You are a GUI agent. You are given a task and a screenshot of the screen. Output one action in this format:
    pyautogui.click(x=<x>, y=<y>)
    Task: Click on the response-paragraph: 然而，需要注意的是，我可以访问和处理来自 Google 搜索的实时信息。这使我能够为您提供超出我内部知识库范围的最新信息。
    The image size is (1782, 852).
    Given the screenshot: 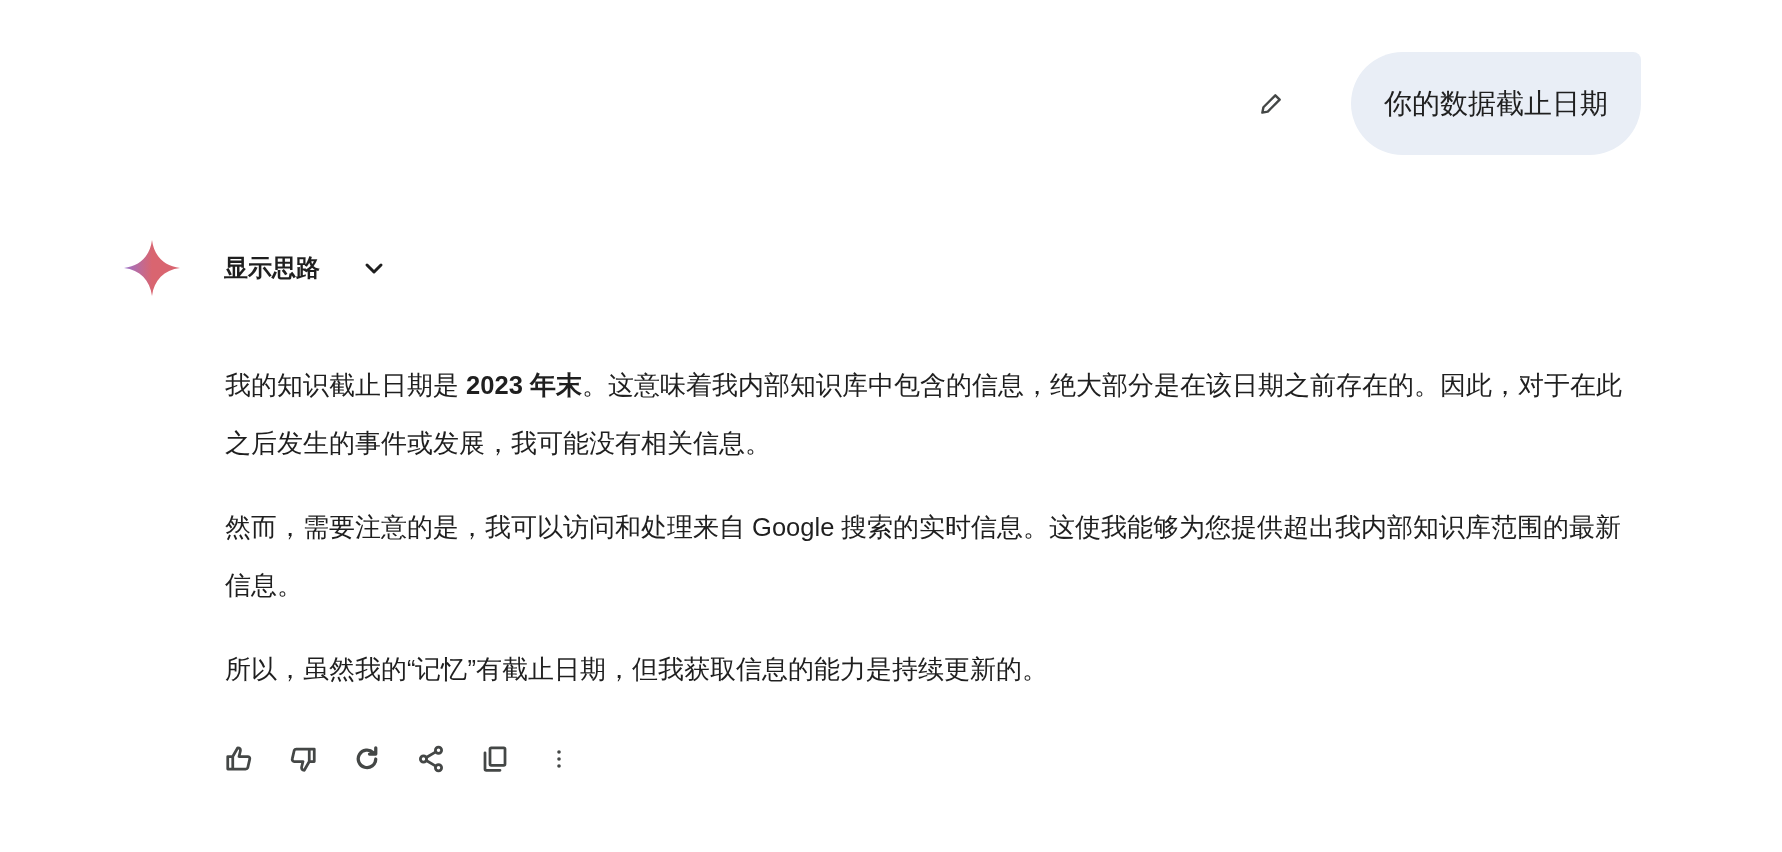 What is the action you would take?
    pyautogui.click(x=924, y=556)
    